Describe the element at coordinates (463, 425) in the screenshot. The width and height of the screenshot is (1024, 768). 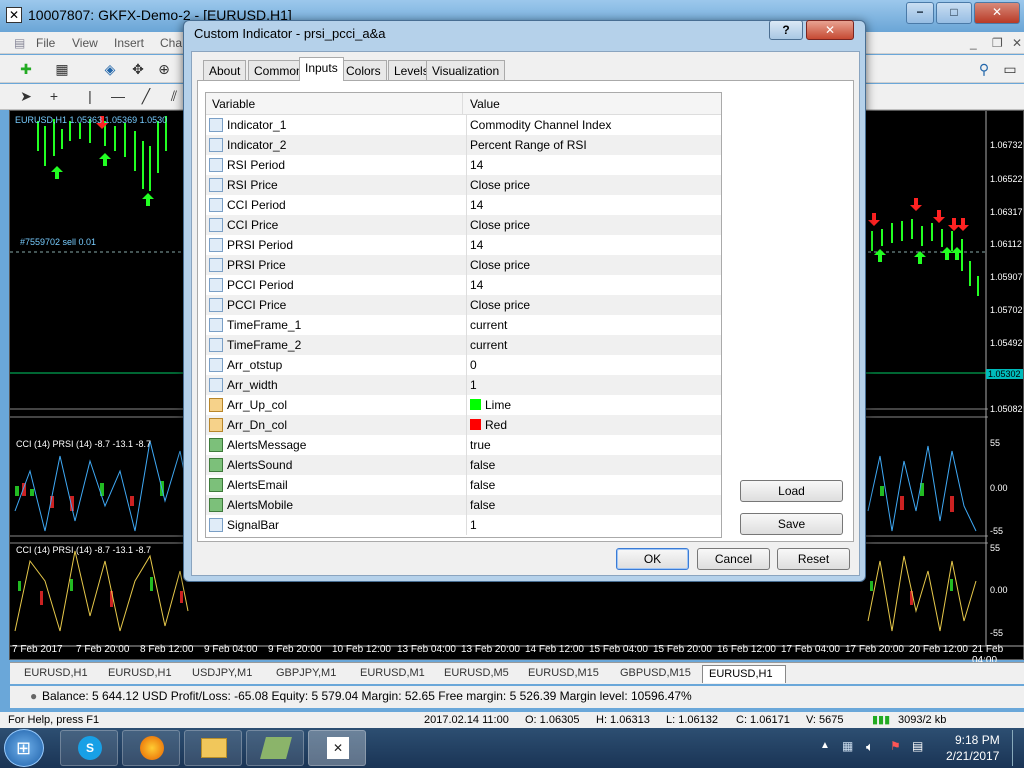
I see `input-row: Arr_Dn_col Red` at that location.